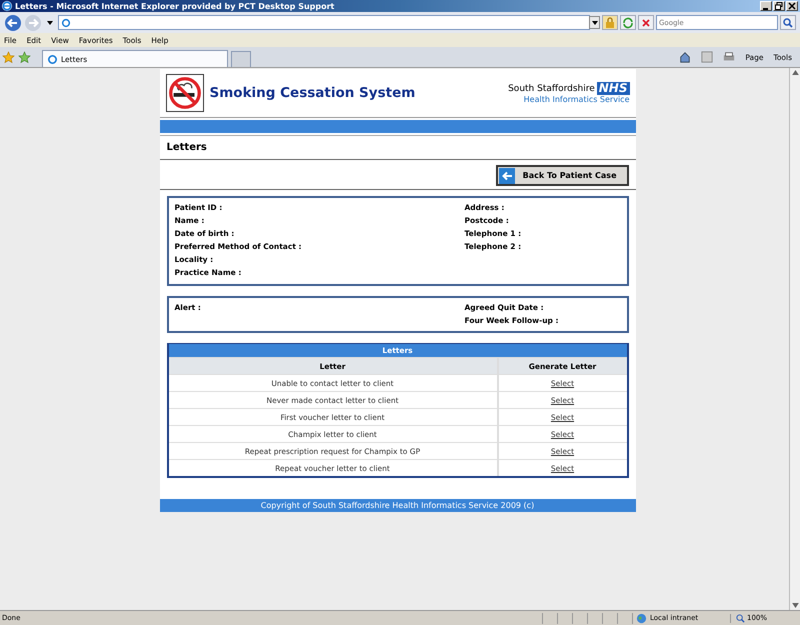  What do you see at coordinates (740, 618) in the screenshot?
I see `magnifier-icon` at bounding box center [740, 618].